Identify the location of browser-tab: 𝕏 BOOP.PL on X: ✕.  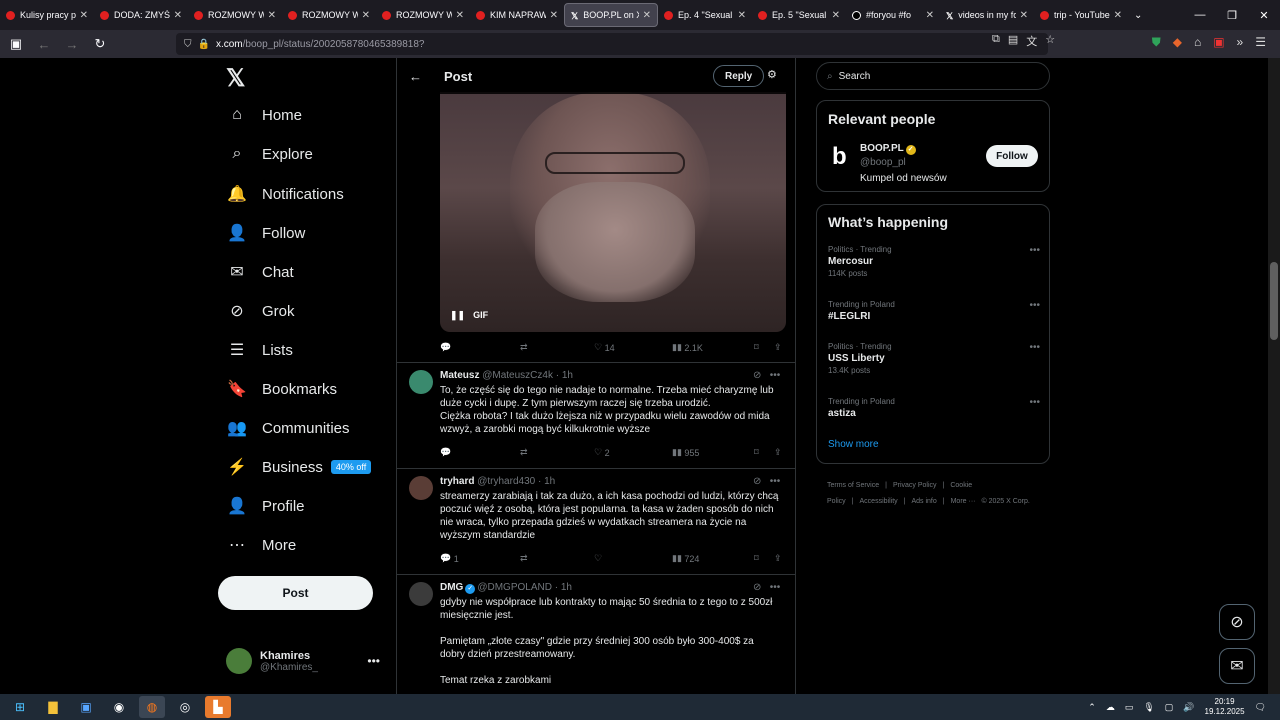
(611, 15).